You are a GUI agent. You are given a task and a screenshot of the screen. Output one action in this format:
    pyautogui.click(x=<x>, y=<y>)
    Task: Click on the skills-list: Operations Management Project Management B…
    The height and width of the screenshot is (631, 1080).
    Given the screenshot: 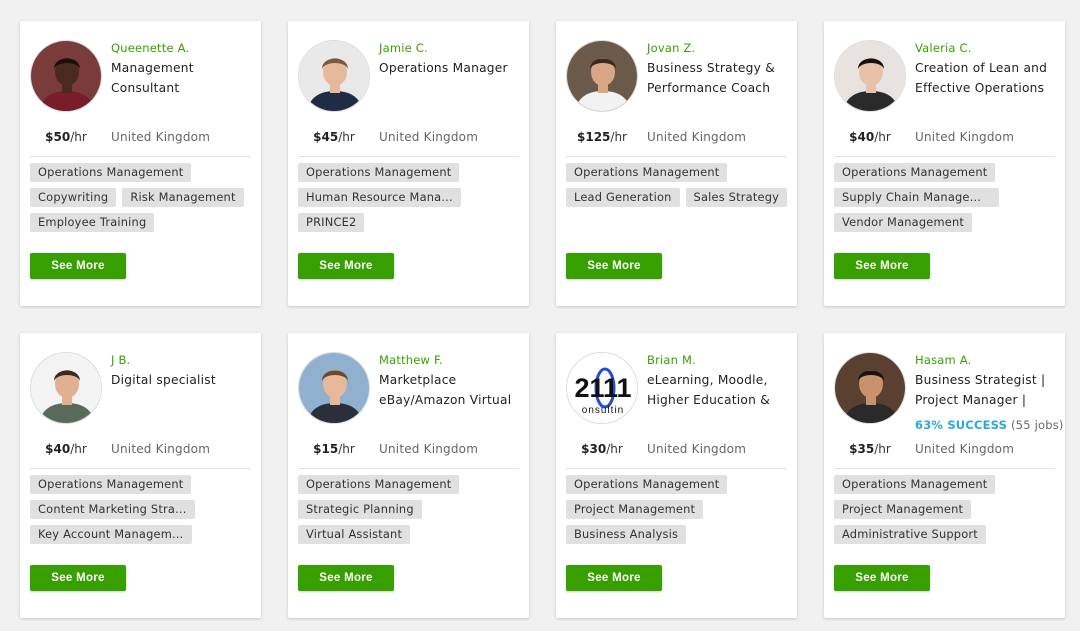 What is the action you would take?
    pyautogui.click(x=678, y=509)
    